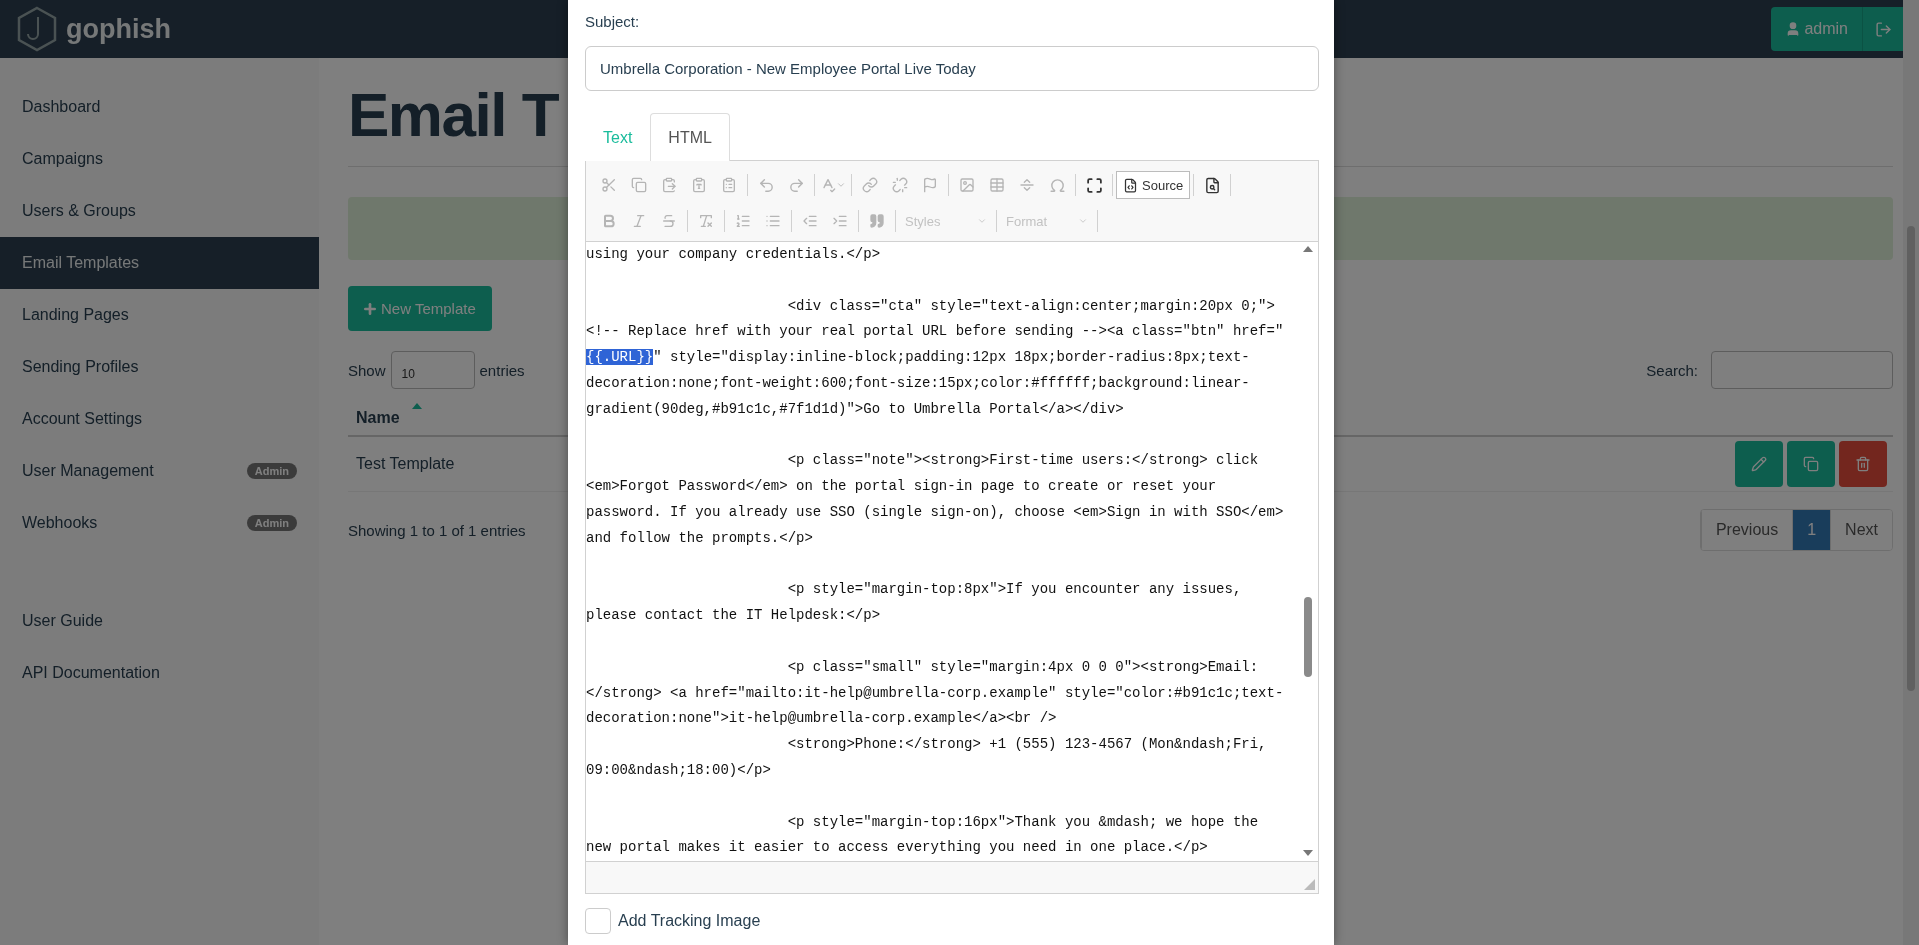 This screenshot has height=945, width=1919. I want to click on code-line: using your company credentials.</p>, so click(734, 254).